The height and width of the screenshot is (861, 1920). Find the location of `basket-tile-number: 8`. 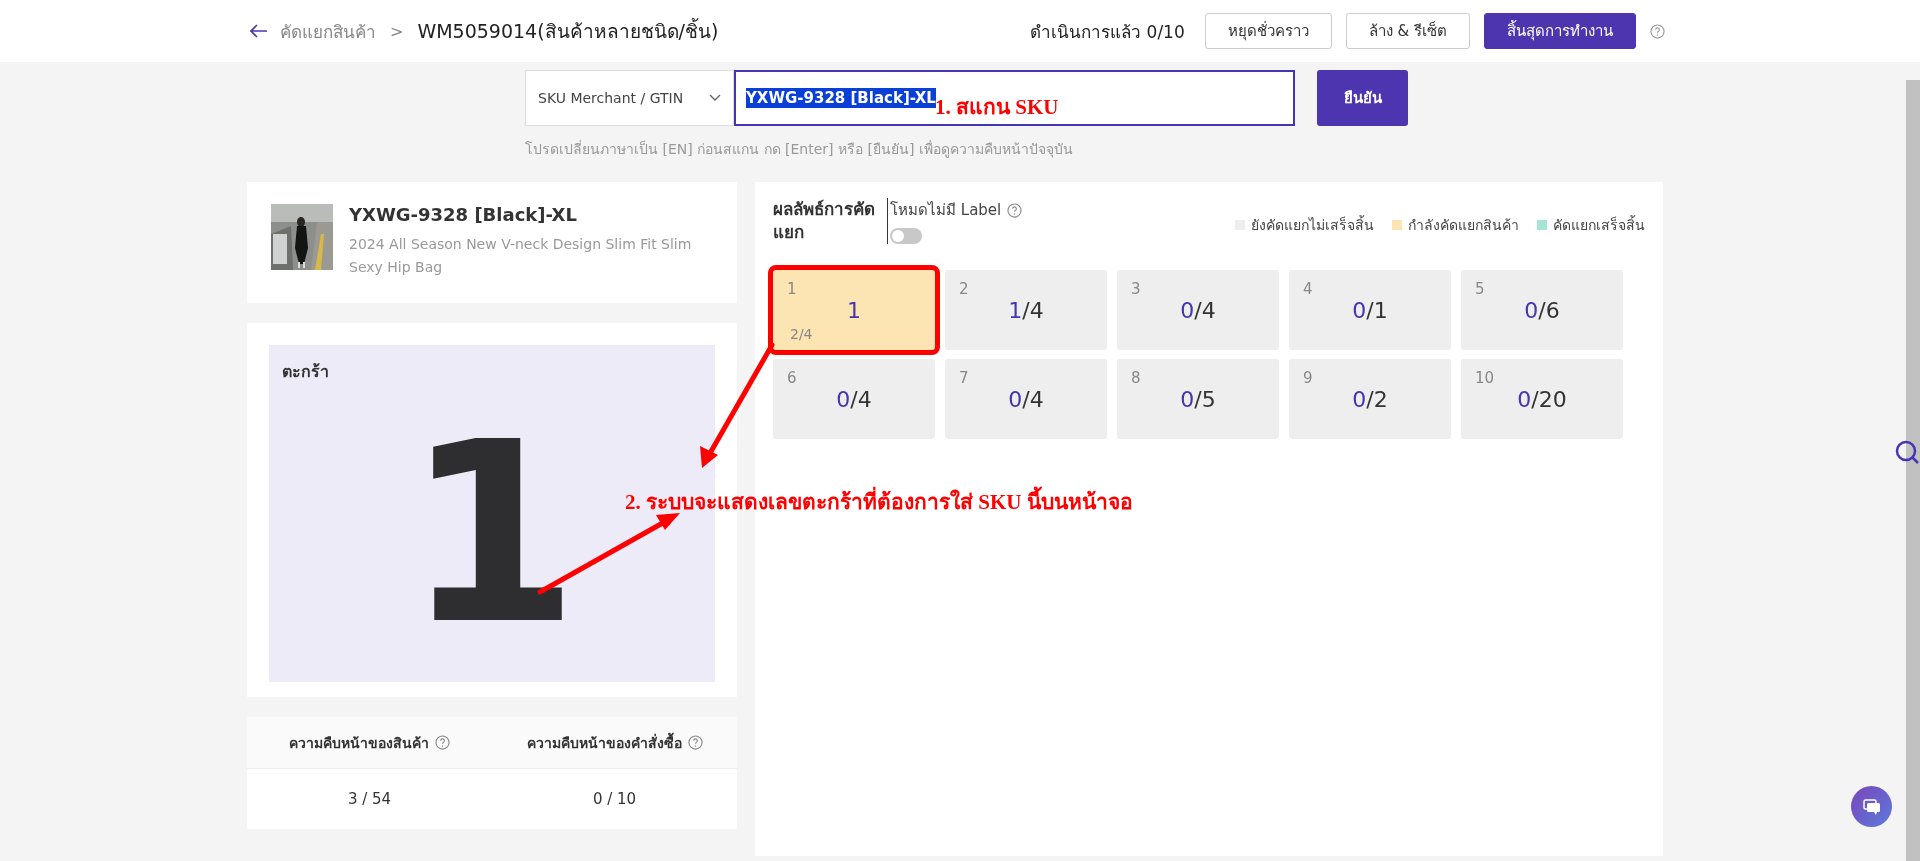

basket-tile-number: 8 is located at coordinates (1136, 378).